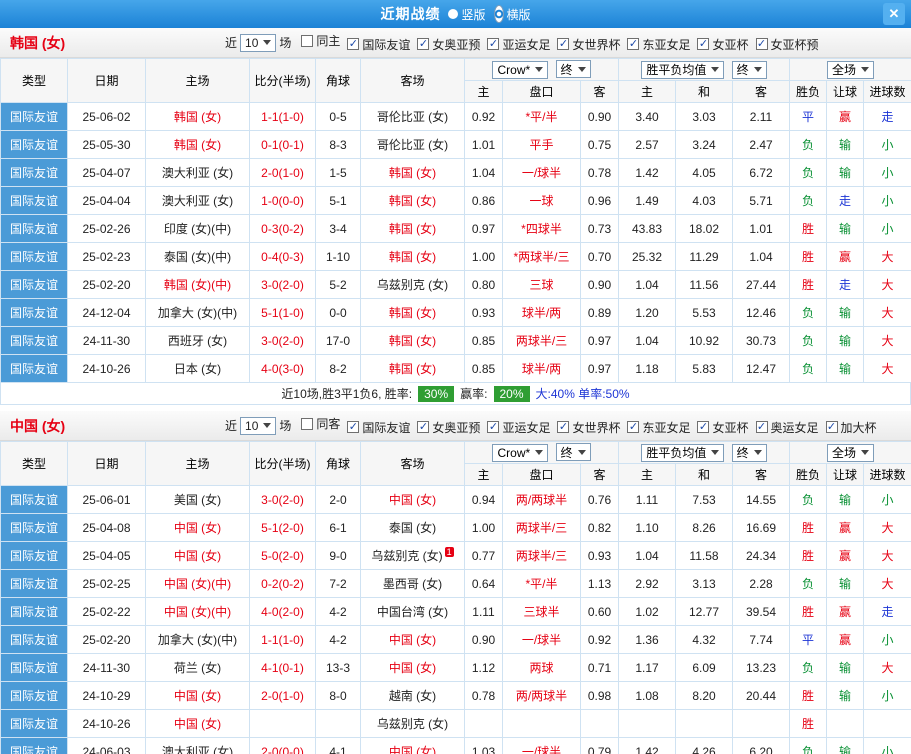 Image resolution: width=911 pixels, height=754 pixels. I want to click on close-icon: ✕, so click(894, 13).